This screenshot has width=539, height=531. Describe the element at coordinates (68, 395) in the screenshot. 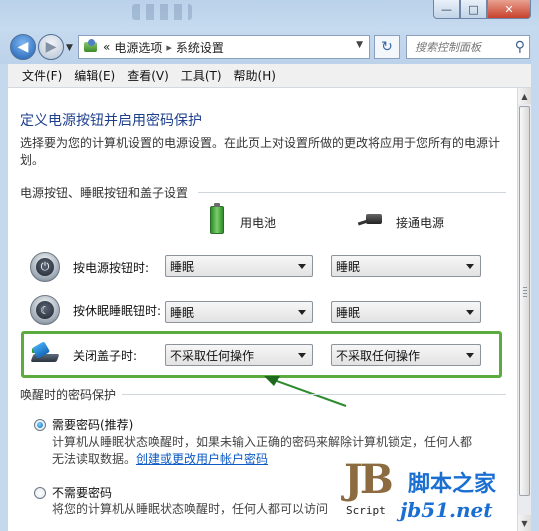

I see `section-password-title: 唤醒时的密码保护` at that location.